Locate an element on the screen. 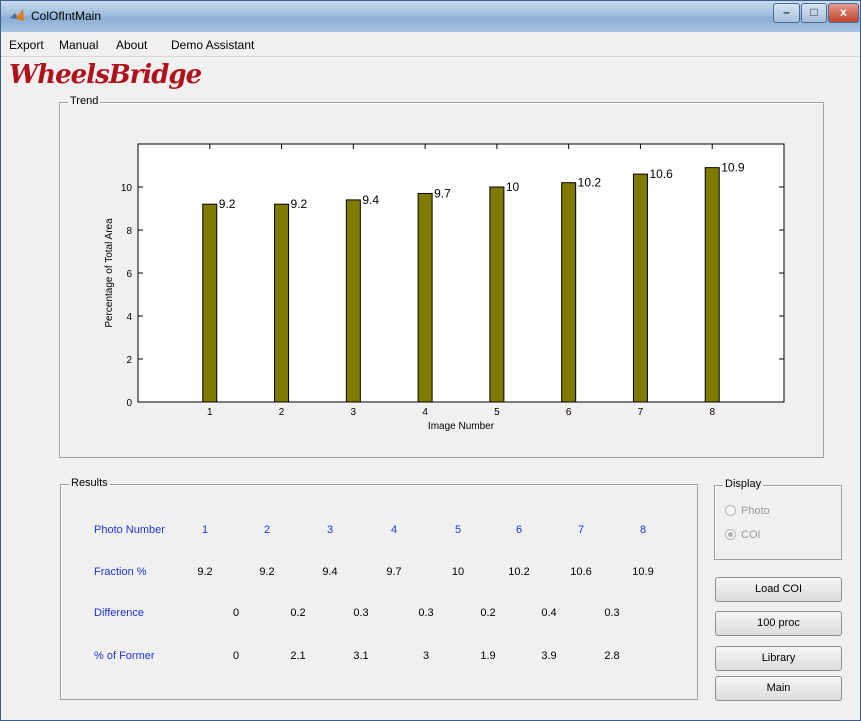  photo-number-cell: 8 is located at coordinates (643, 530).